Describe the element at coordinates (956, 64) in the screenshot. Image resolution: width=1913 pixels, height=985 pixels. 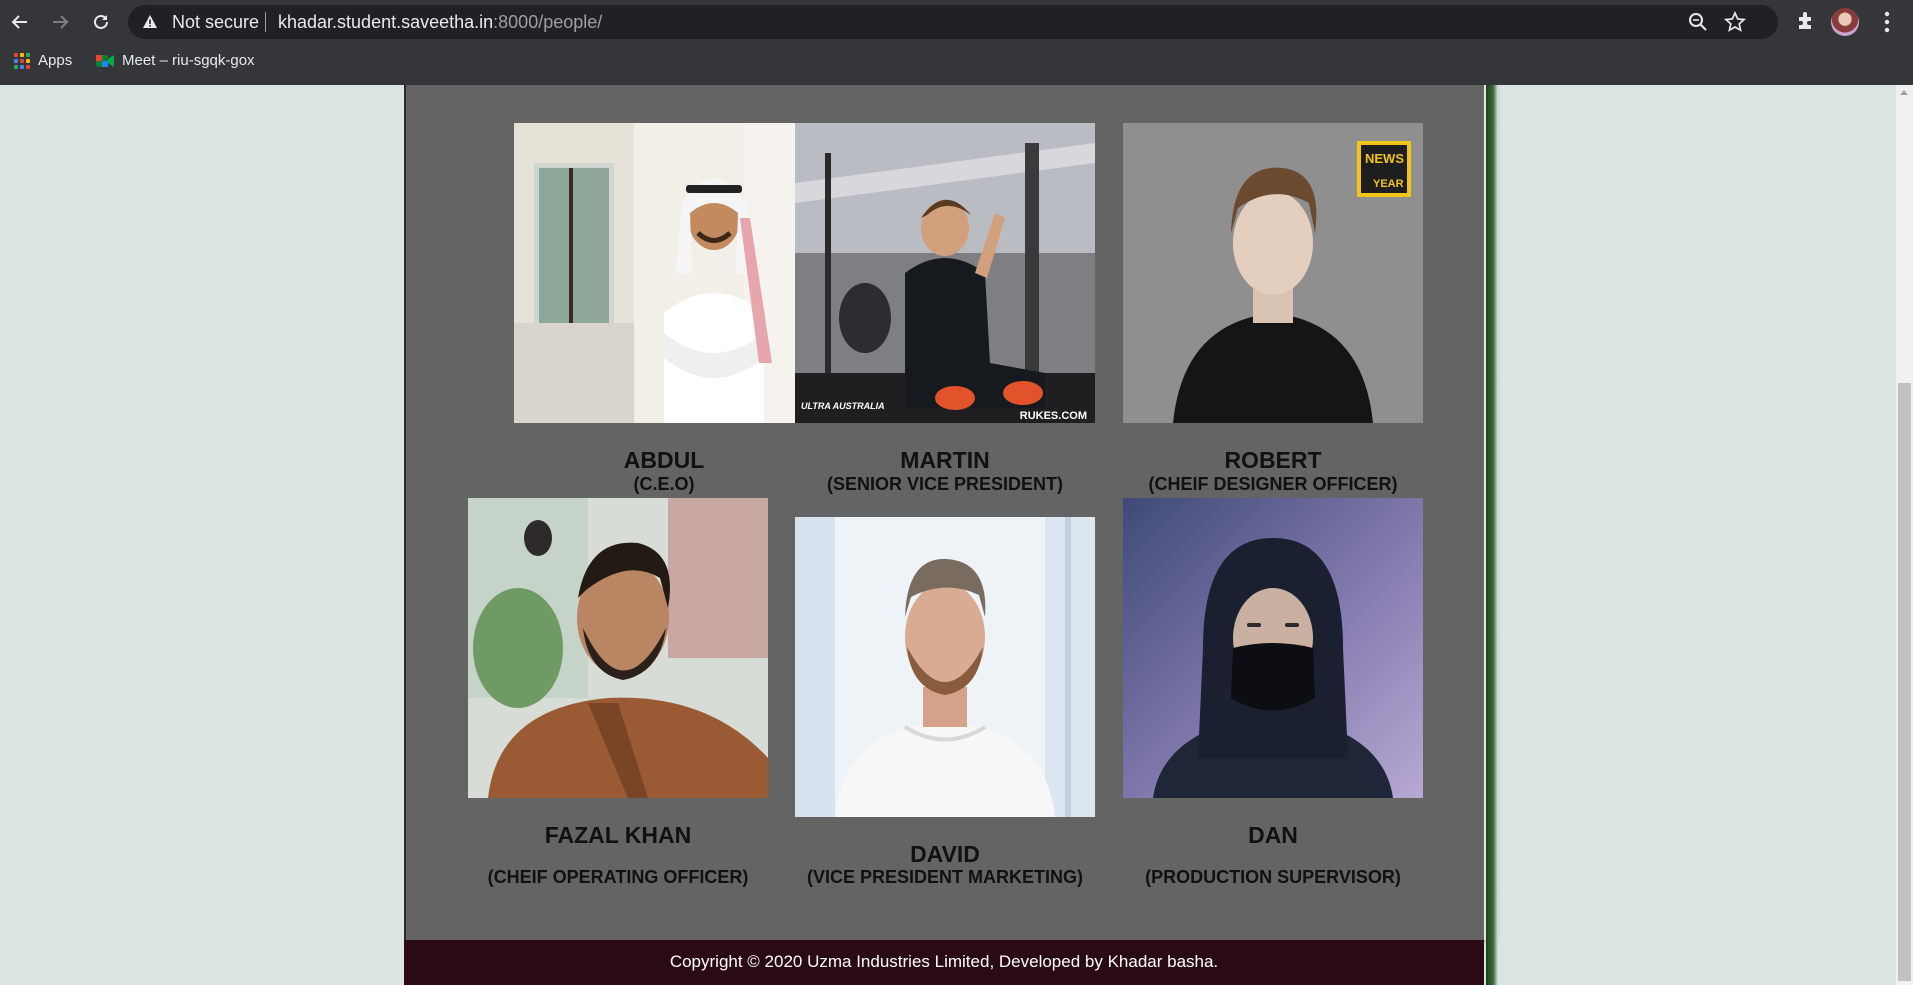
I see `bookmarks-bar: Apps Meet – riu-sgqk-gox` at that location.